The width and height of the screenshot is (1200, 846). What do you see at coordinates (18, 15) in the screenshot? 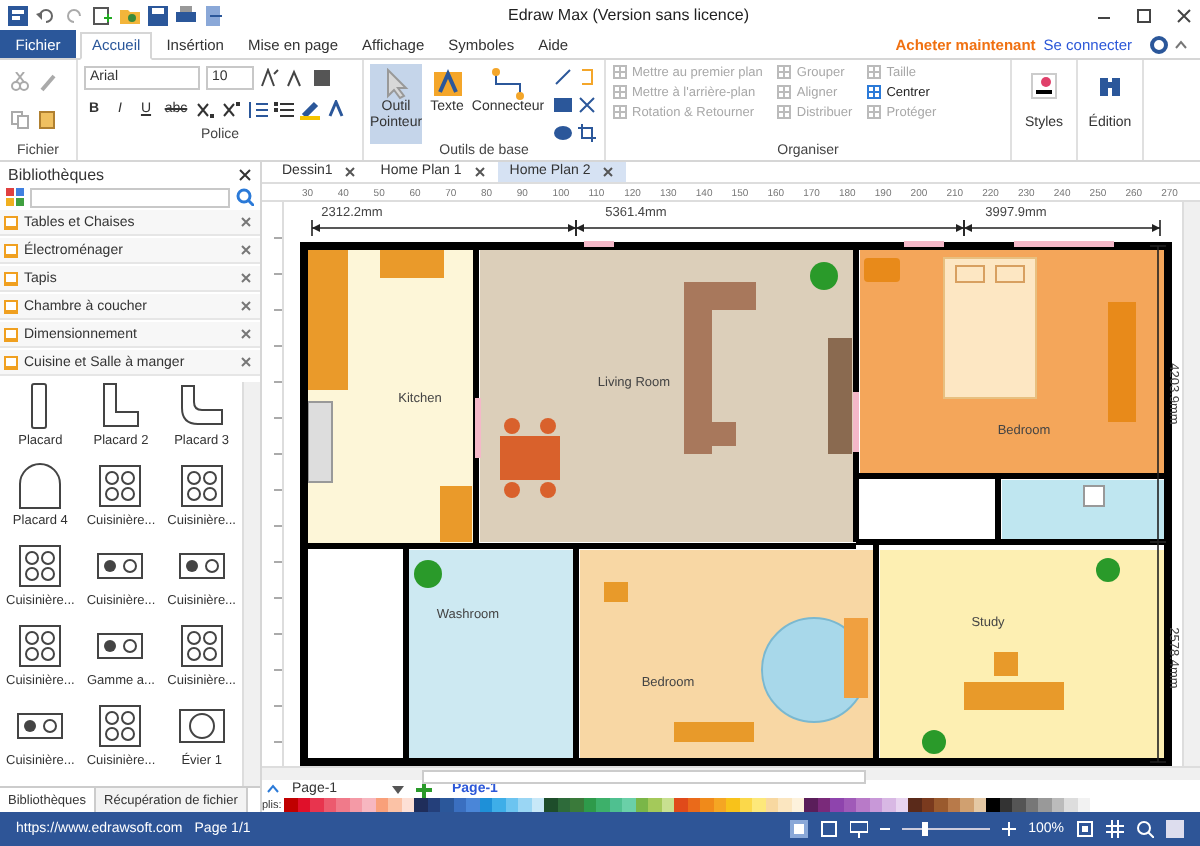
I see `app-logo-icon` at bounding box center [18, 15].